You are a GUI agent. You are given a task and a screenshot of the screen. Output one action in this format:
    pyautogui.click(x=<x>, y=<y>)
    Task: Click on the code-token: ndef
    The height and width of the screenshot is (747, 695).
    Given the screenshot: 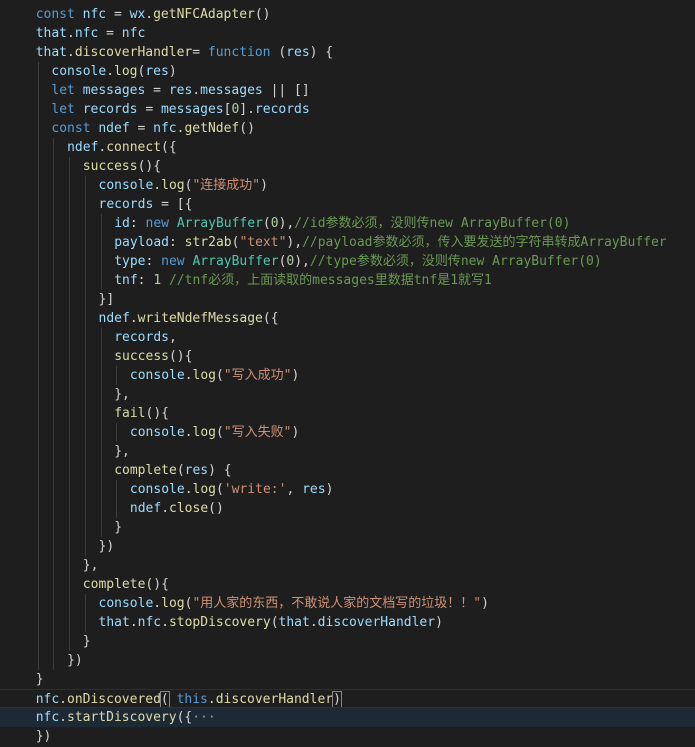 What is the action you would take?
    pyautogui.click(x=145, y=508)
    